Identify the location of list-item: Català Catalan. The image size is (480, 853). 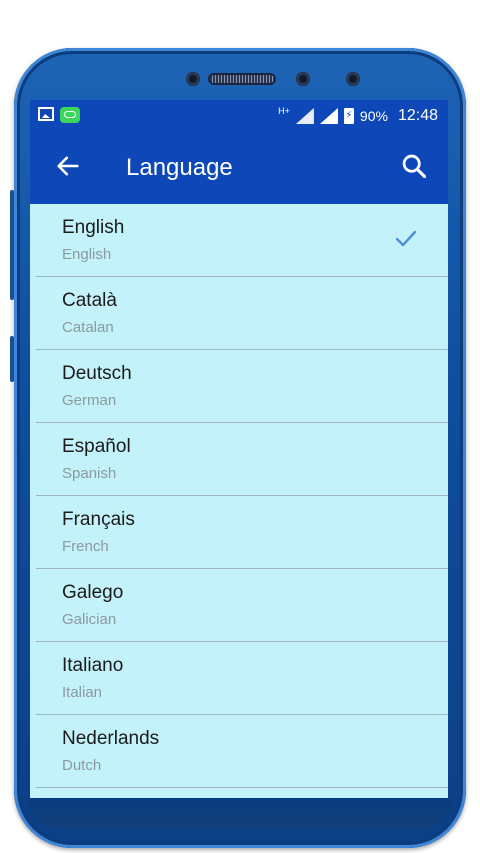
(242, 313).